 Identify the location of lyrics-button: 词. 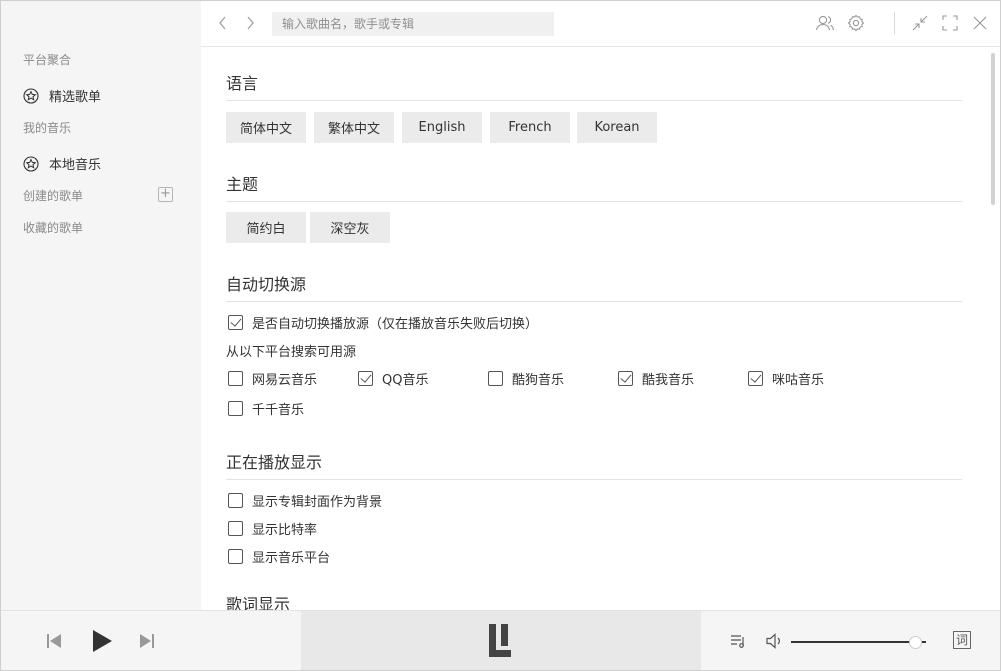
(962, 640).